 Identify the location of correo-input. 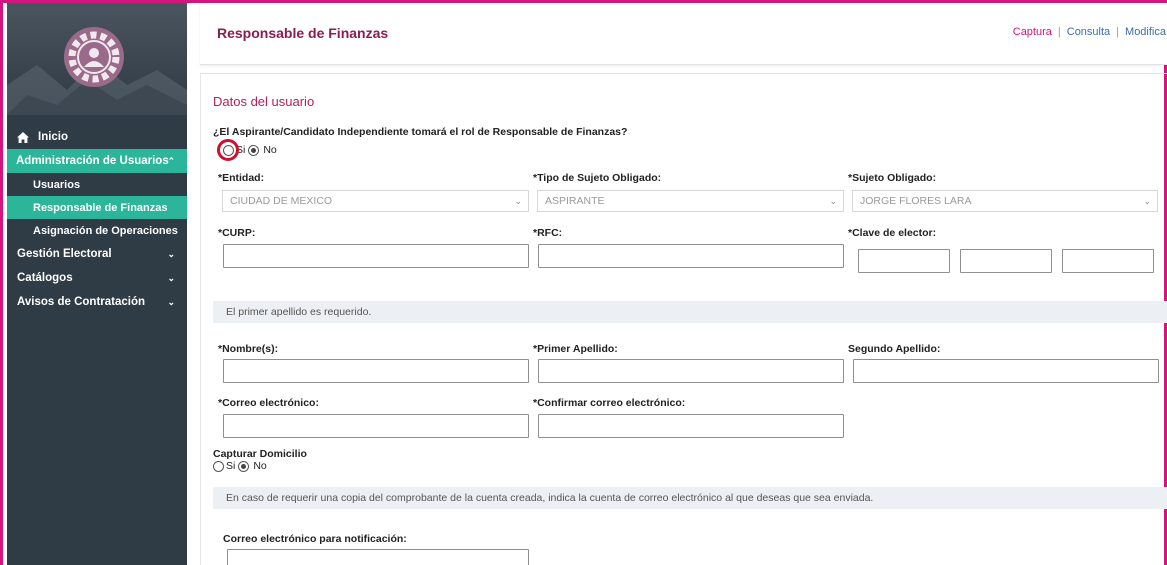
(376, 426).